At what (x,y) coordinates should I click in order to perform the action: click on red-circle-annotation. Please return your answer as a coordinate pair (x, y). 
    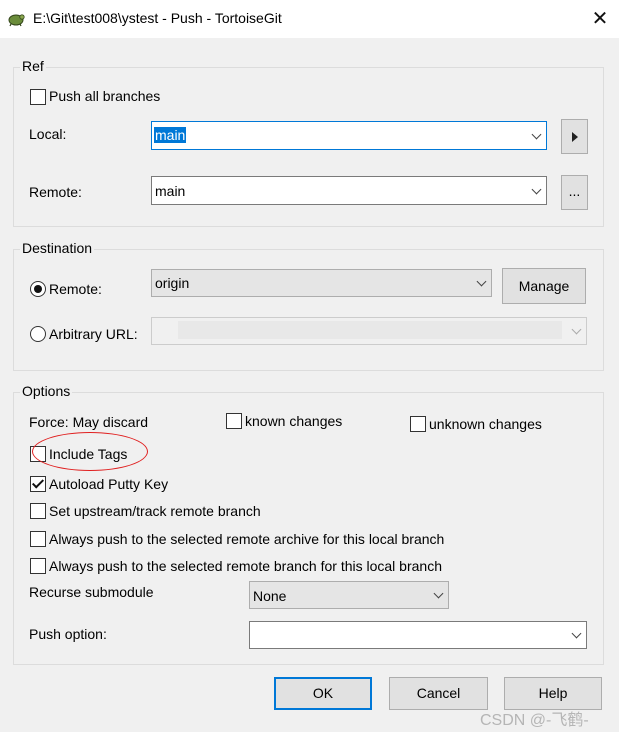
    Looking at the image, I should click on (90, 451).